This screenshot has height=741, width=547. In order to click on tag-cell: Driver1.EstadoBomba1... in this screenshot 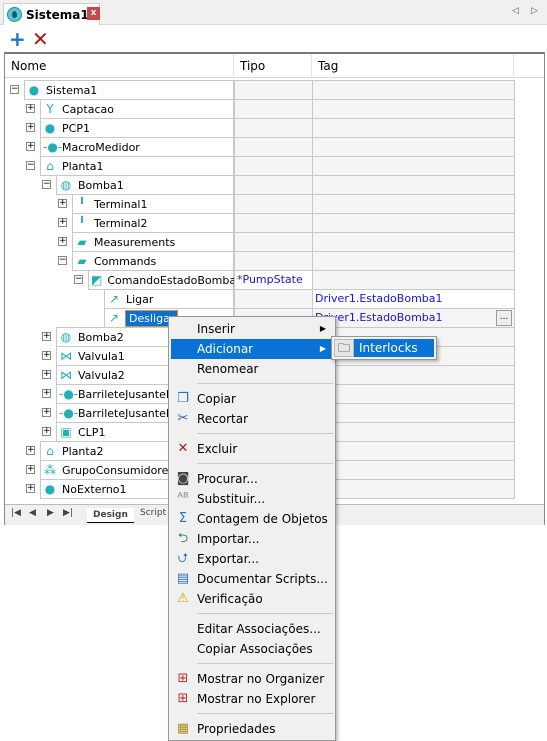, I will do `click(413, 318)`.